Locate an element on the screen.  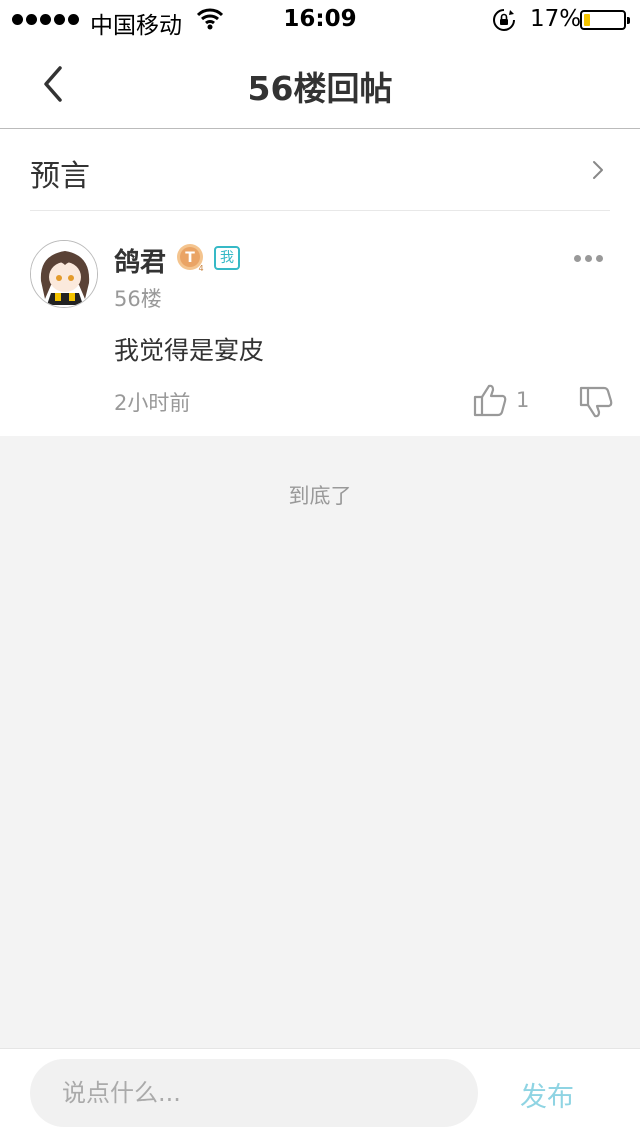
thumbs-up-icon is located at coordinates (490, 400).